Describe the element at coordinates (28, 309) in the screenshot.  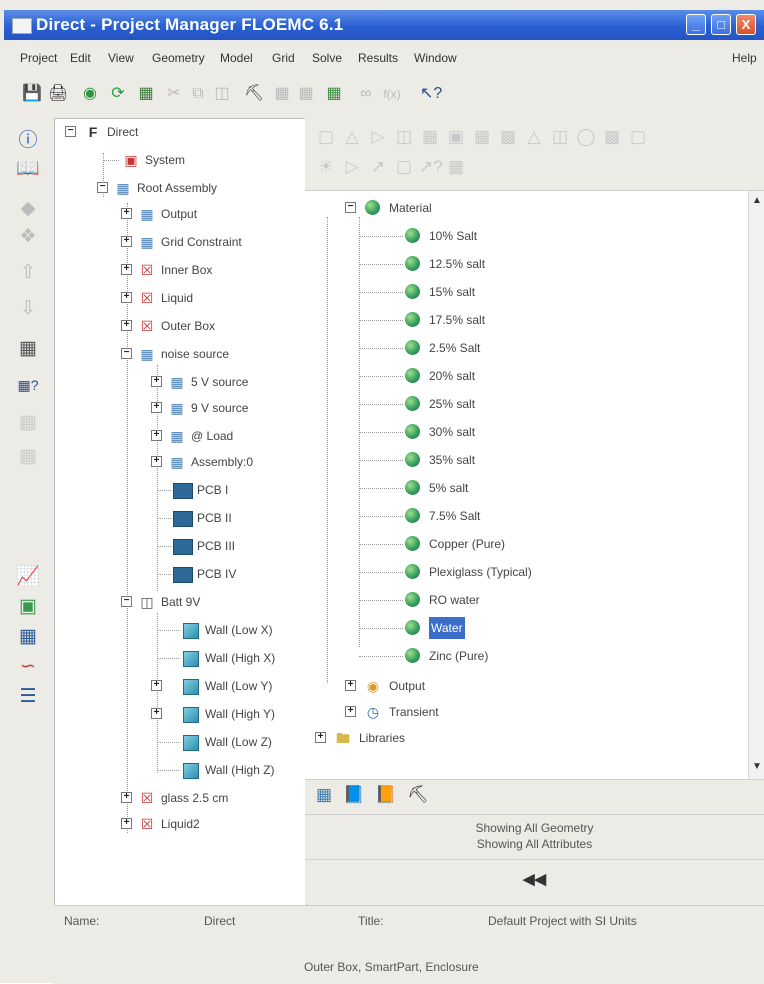
I see `down-arrow-icon: ⇩` at that location.